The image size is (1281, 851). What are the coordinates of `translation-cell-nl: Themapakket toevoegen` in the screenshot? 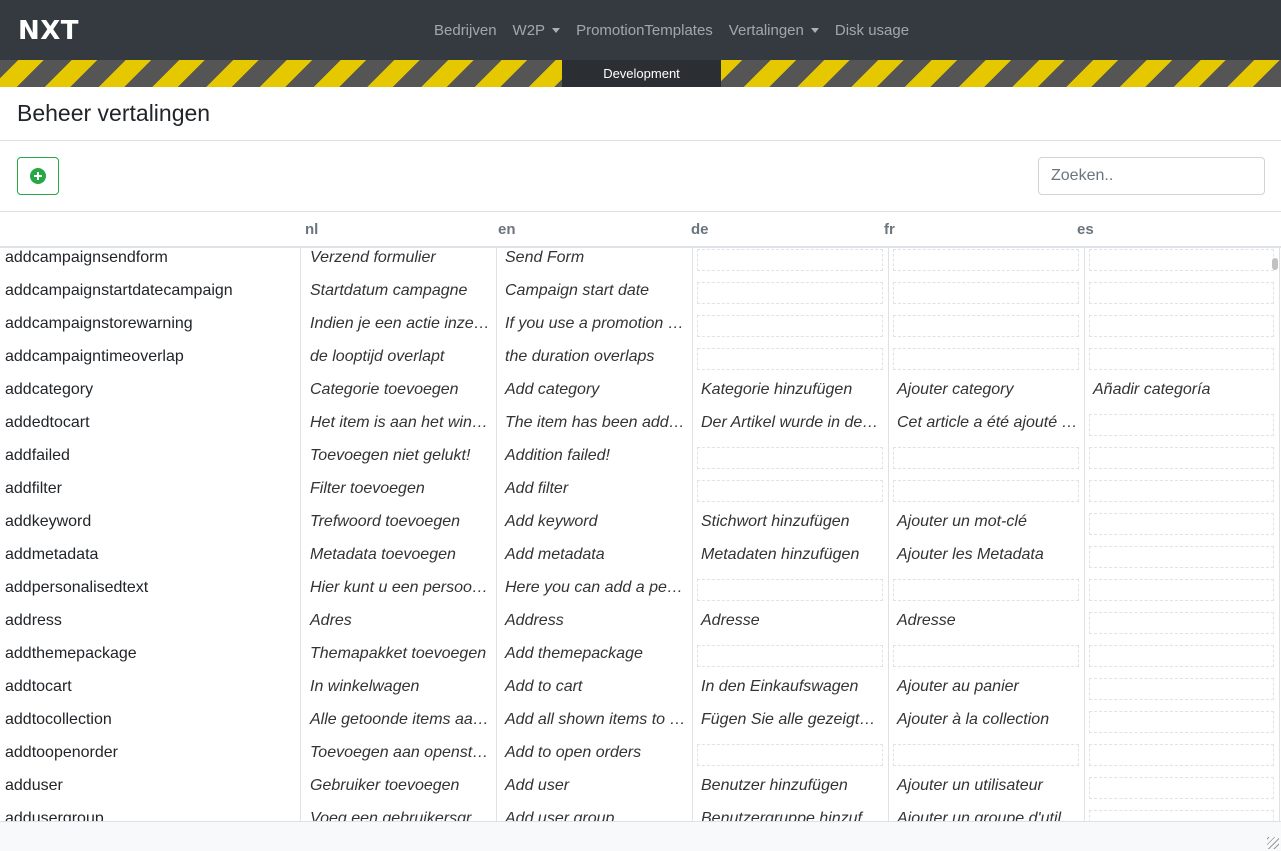 It's located at (398, 660).